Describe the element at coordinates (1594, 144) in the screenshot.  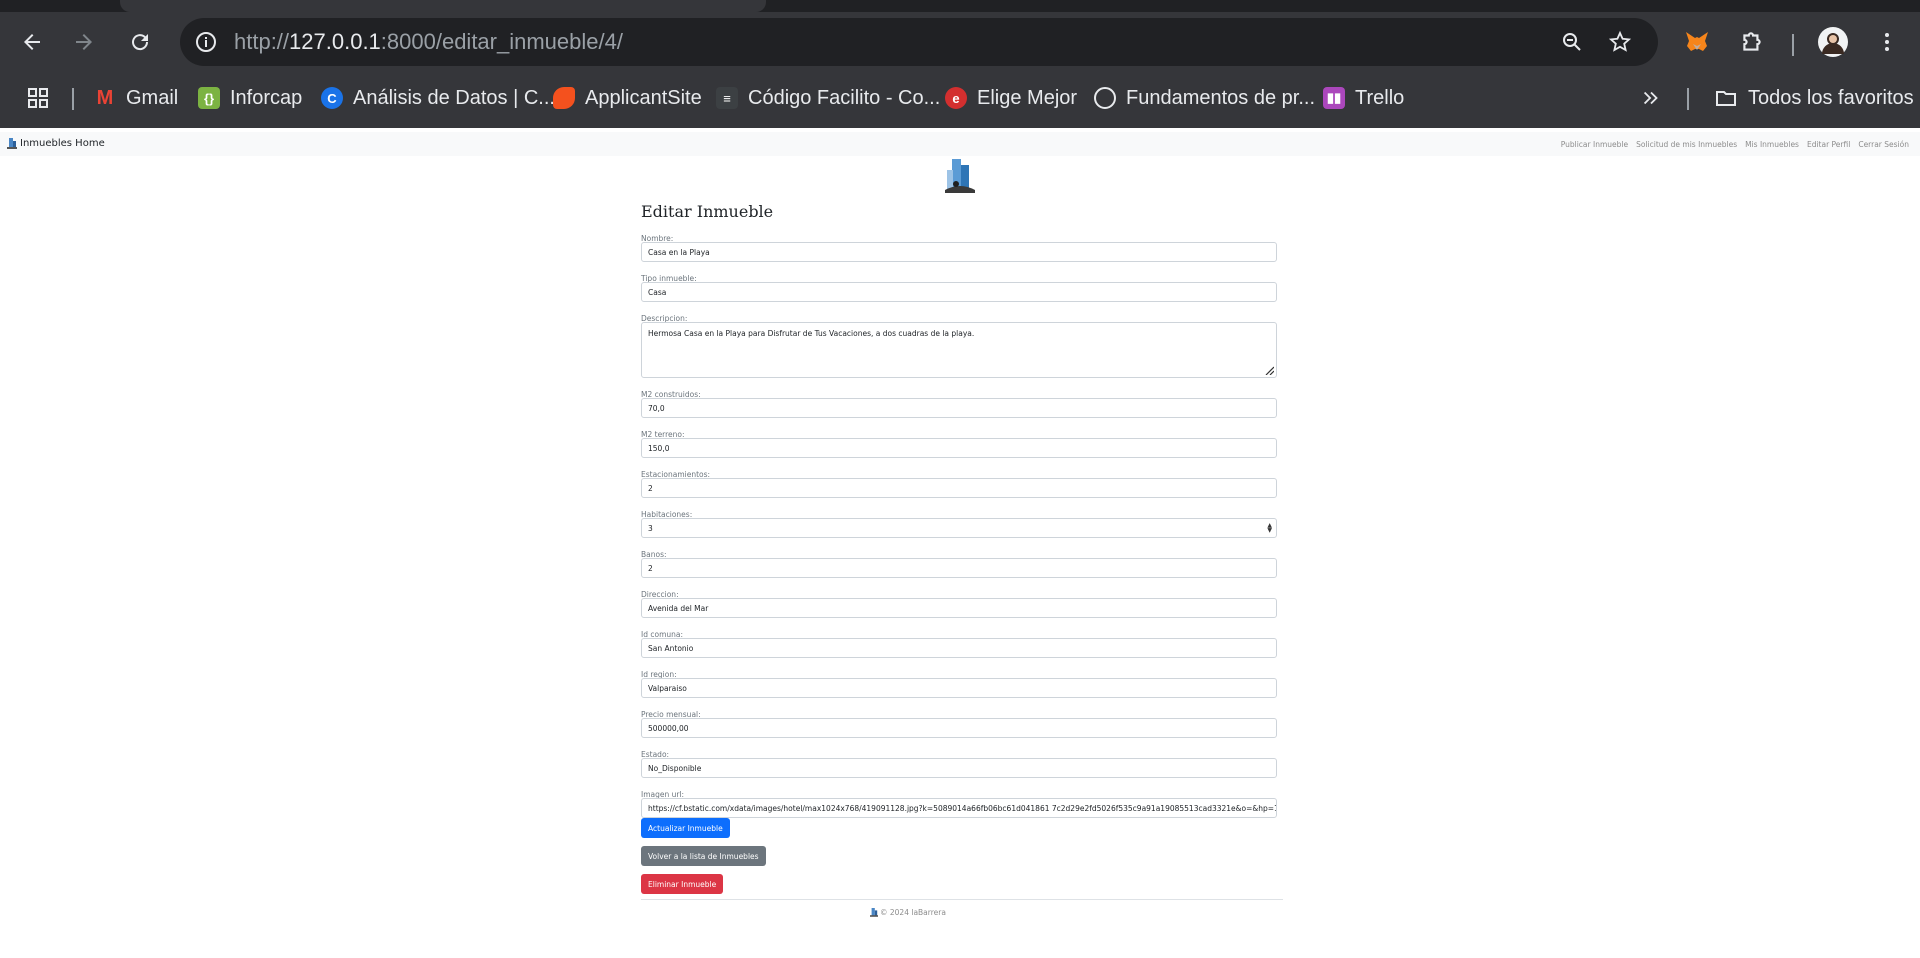
I see `nav-link-publicar: Publicar Inmueble` at that location.